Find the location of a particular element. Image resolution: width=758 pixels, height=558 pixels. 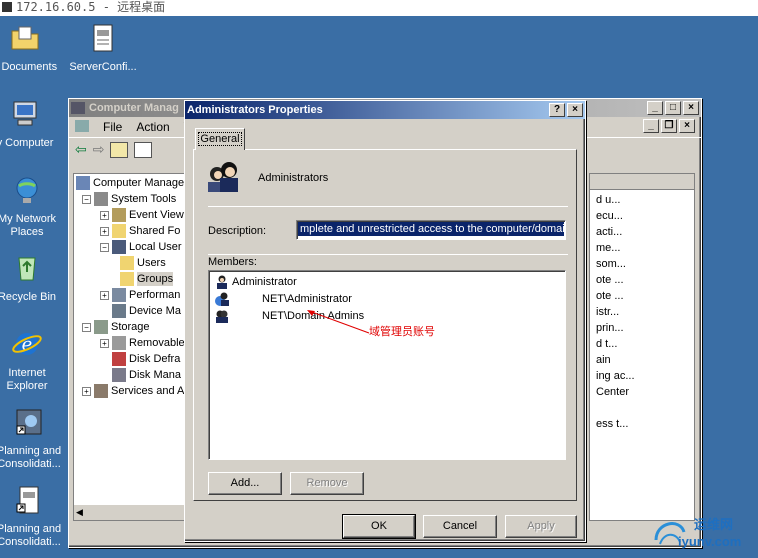

tree-item-system-tools: − System Tools is located at coordinates (129, 199).